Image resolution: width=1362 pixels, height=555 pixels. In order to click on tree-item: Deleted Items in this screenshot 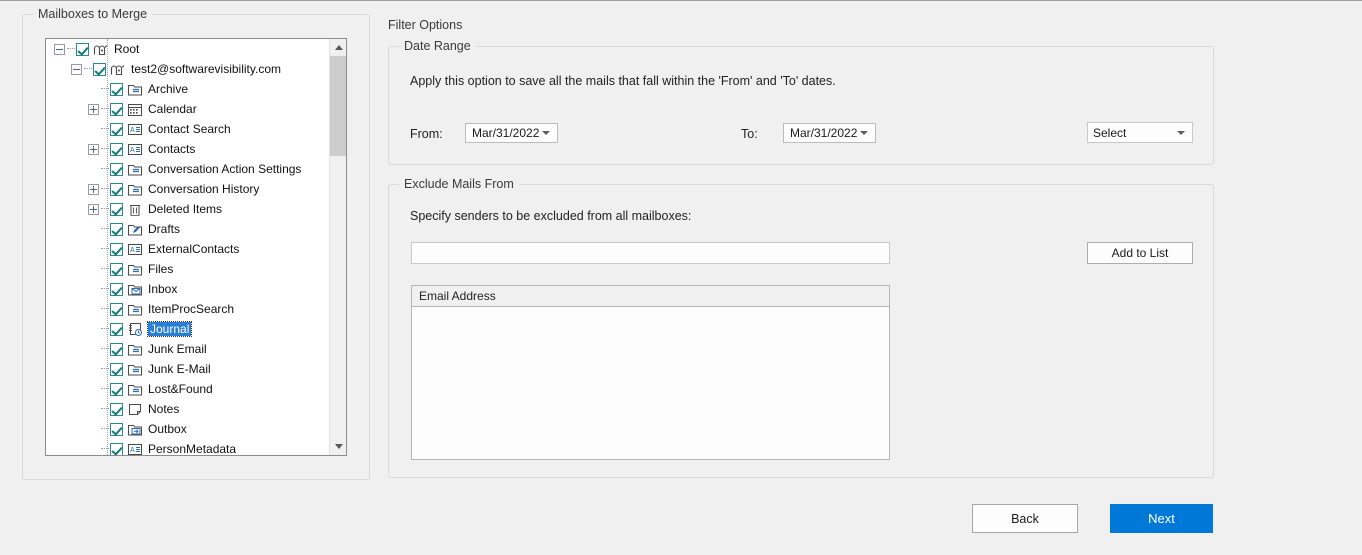, I will do `click(187, 209)`.